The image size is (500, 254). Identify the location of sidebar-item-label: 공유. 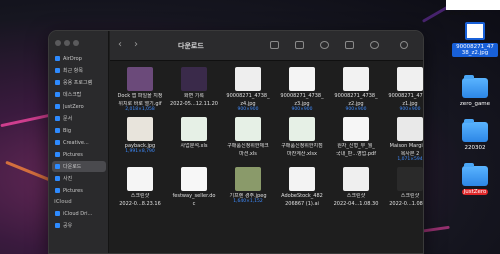
(68, 226).